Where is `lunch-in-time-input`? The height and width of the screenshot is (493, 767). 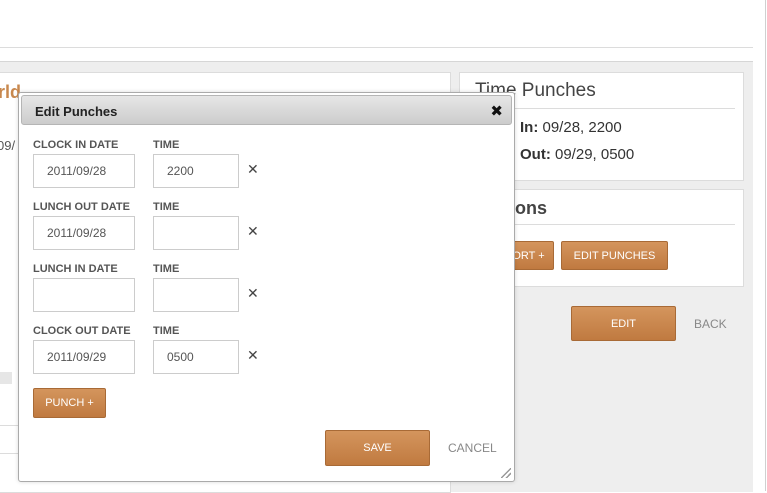
lunch-in-time-input is located at coordinates (196, 295).